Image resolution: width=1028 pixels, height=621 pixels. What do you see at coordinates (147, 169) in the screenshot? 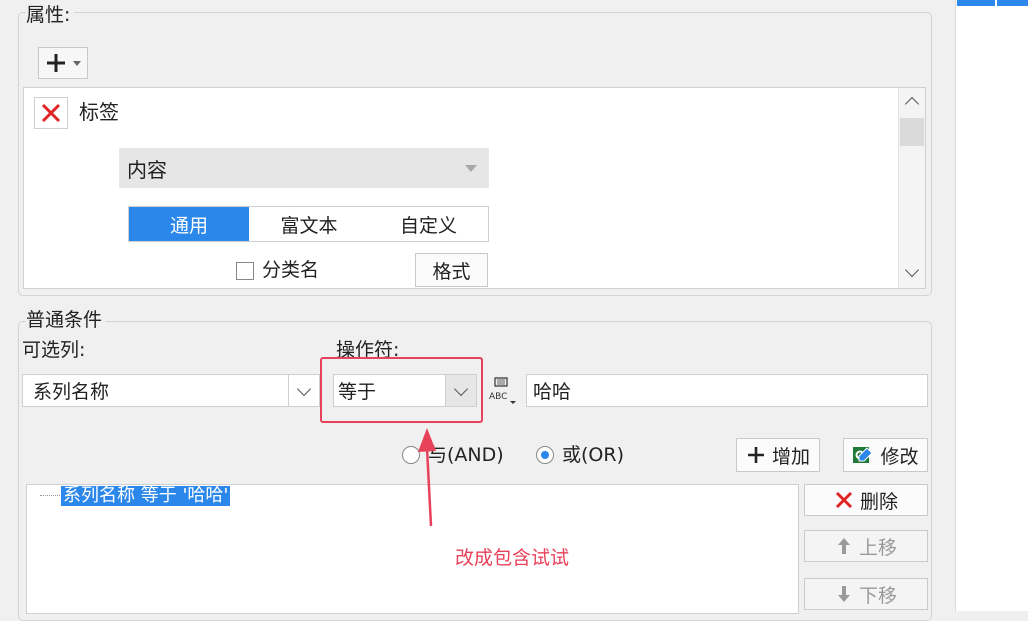
I see `content-select-value: 内容` at bounding box center [147, 169].